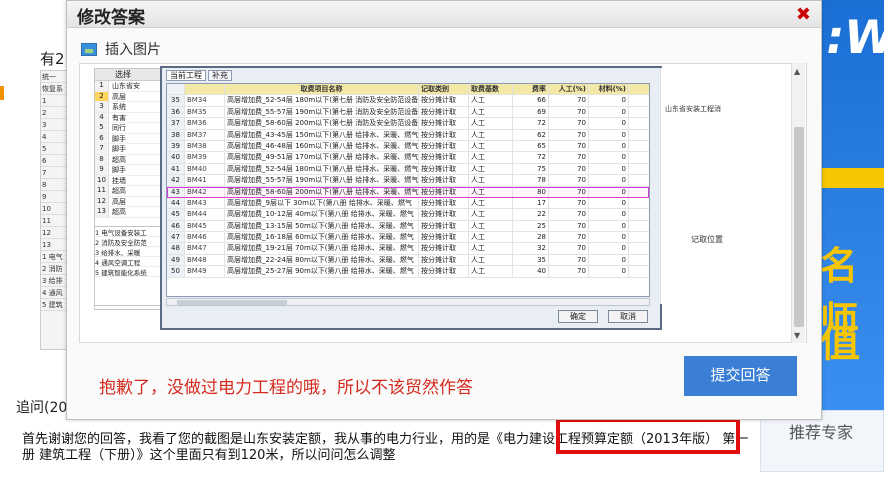  What do you see at coordinates (569, 89) in the screenshot?
I see `header-cell: 人工(%)` at bounding box center [569, 89].